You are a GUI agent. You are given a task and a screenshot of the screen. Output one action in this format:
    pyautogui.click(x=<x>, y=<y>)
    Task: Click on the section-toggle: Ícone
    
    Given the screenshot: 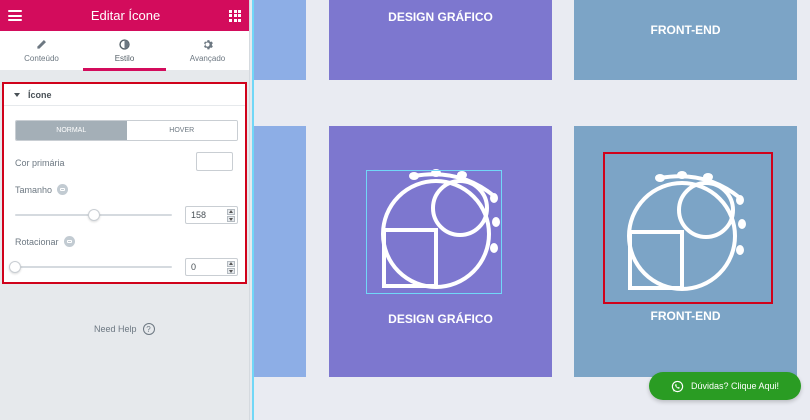 What is the action you would take?
    pyautogui.click(x=124, y=95)
    